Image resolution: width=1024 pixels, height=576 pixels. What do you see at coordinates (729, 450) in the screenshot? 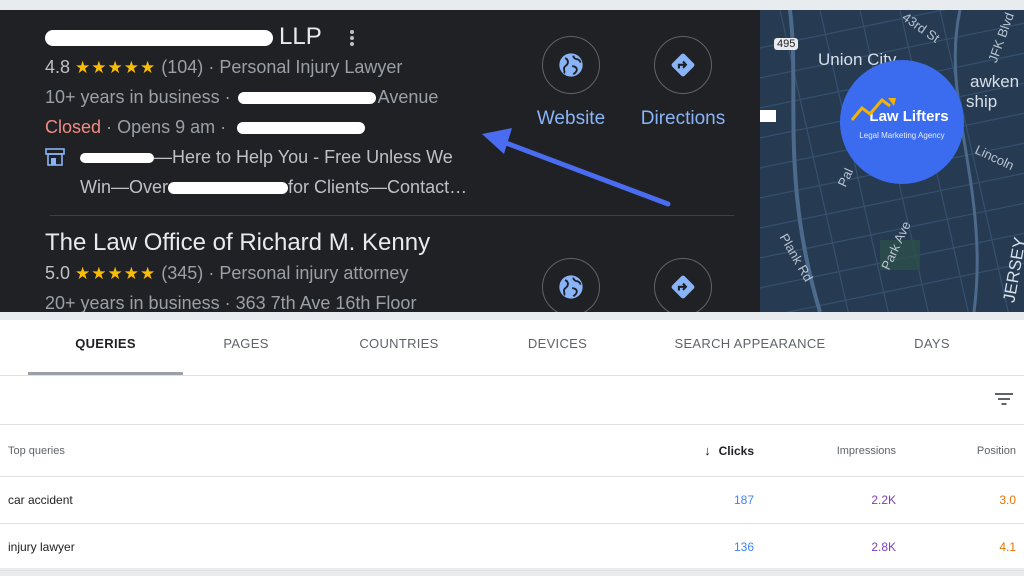
I see `column-header-clicks: ↓ Clicks` at bounding box center [729, 450].